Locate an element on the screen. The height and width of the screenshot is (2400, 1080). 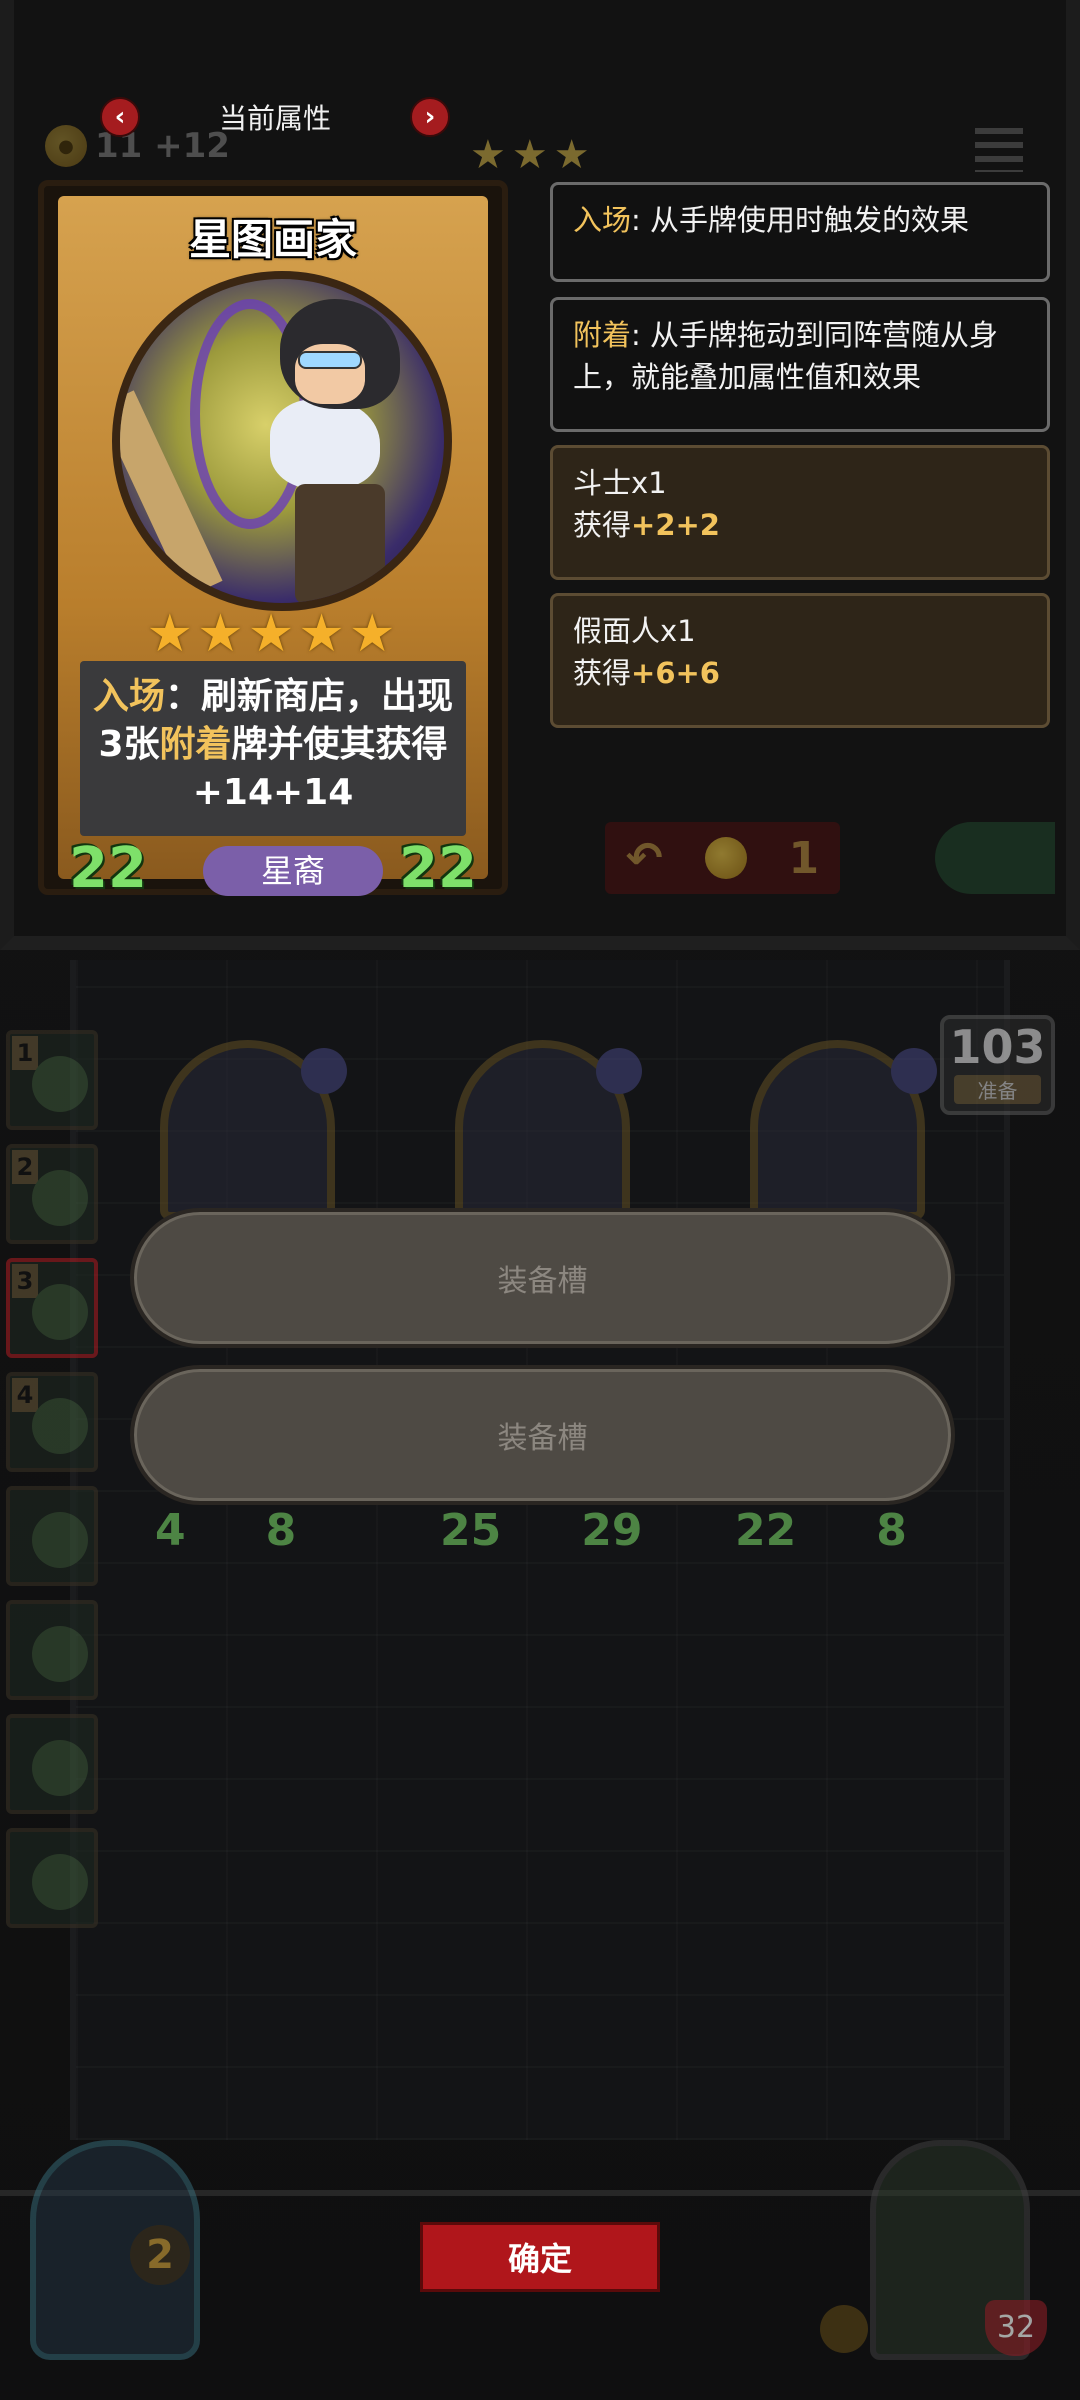
keyword-enter: 入场 is located at coordinates (128, 696).